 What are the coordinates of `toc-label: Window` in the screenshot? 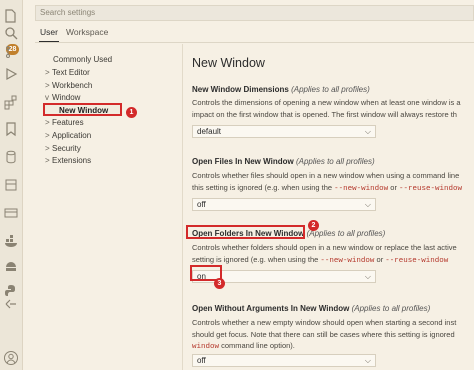 It's located at (66, 97).